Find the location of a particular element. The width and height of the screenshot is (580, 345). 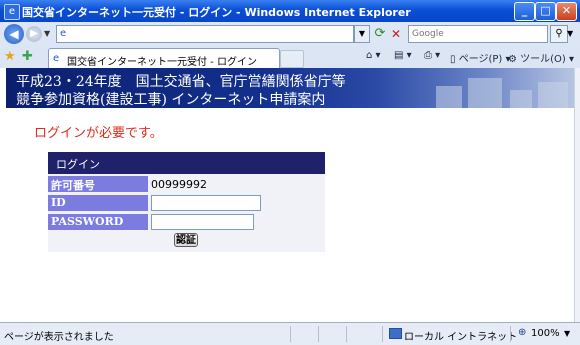

password-input is located at coordinates (202, 222).